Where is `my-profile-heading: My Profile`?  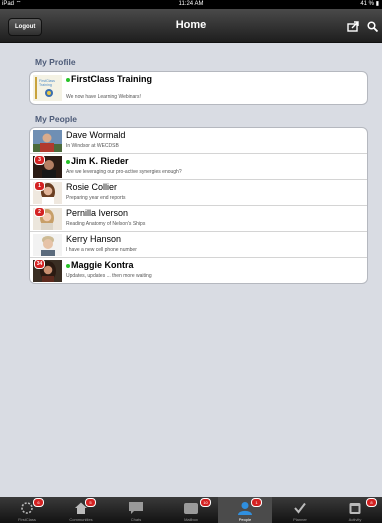
my-profile-heading: My Profile is located at coordinates (55, 62).